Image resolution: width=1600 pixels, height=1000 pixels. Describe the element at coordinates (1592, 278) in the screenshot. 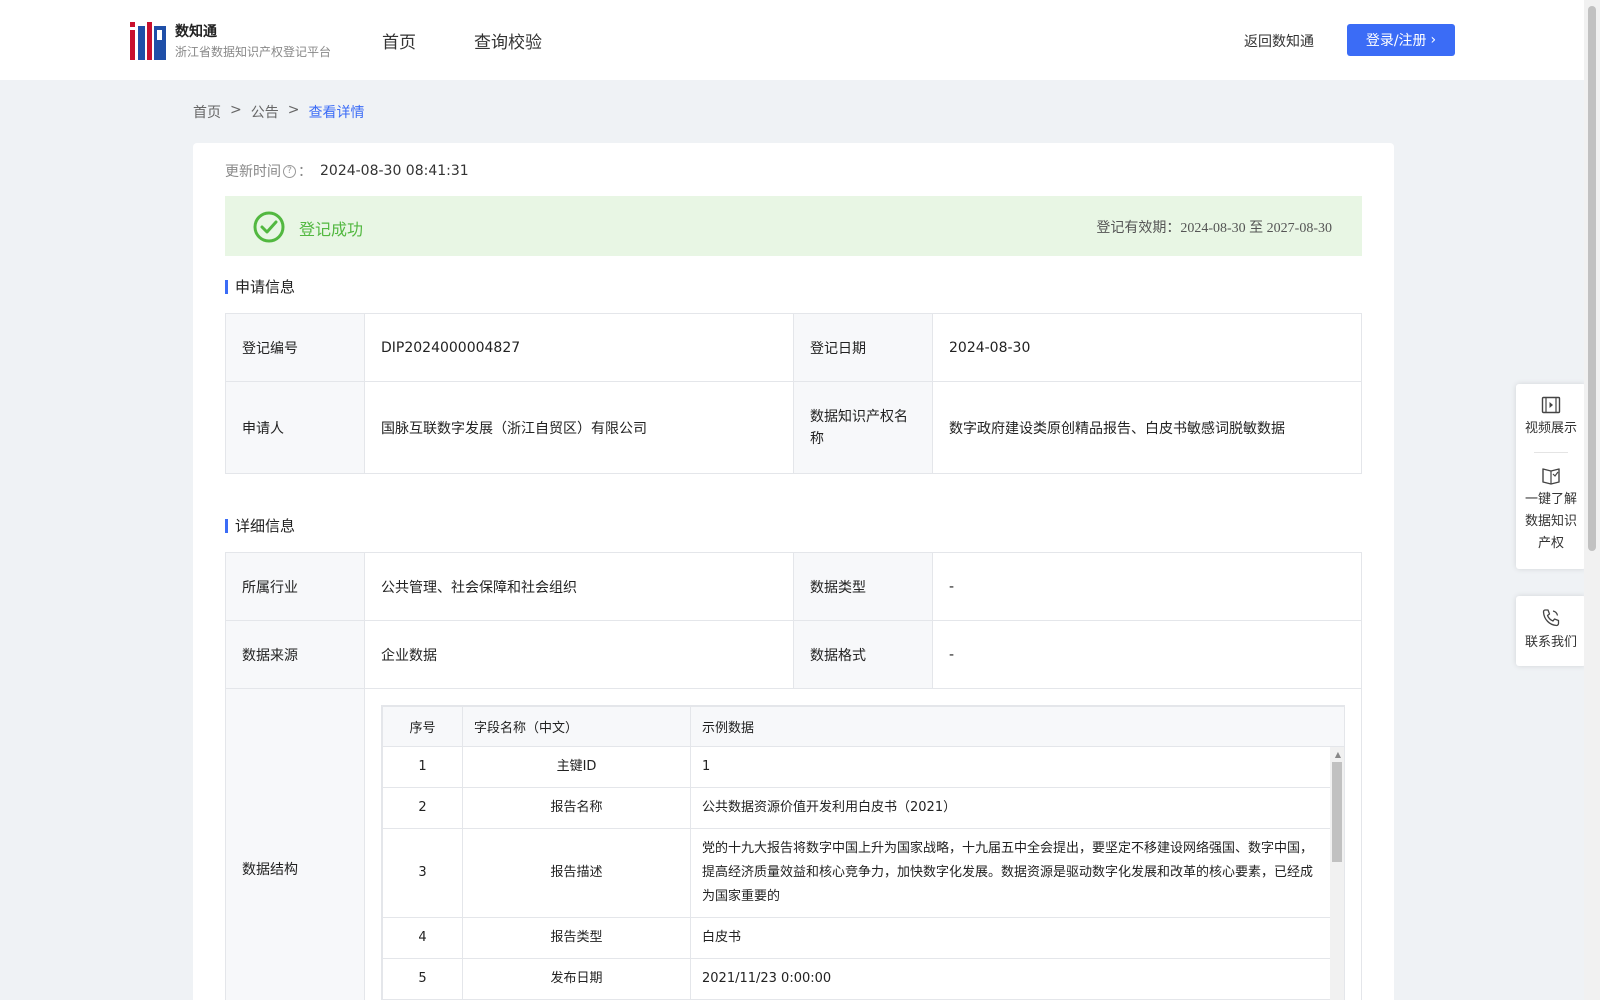

I see `page-scroll-thumb` at that location.